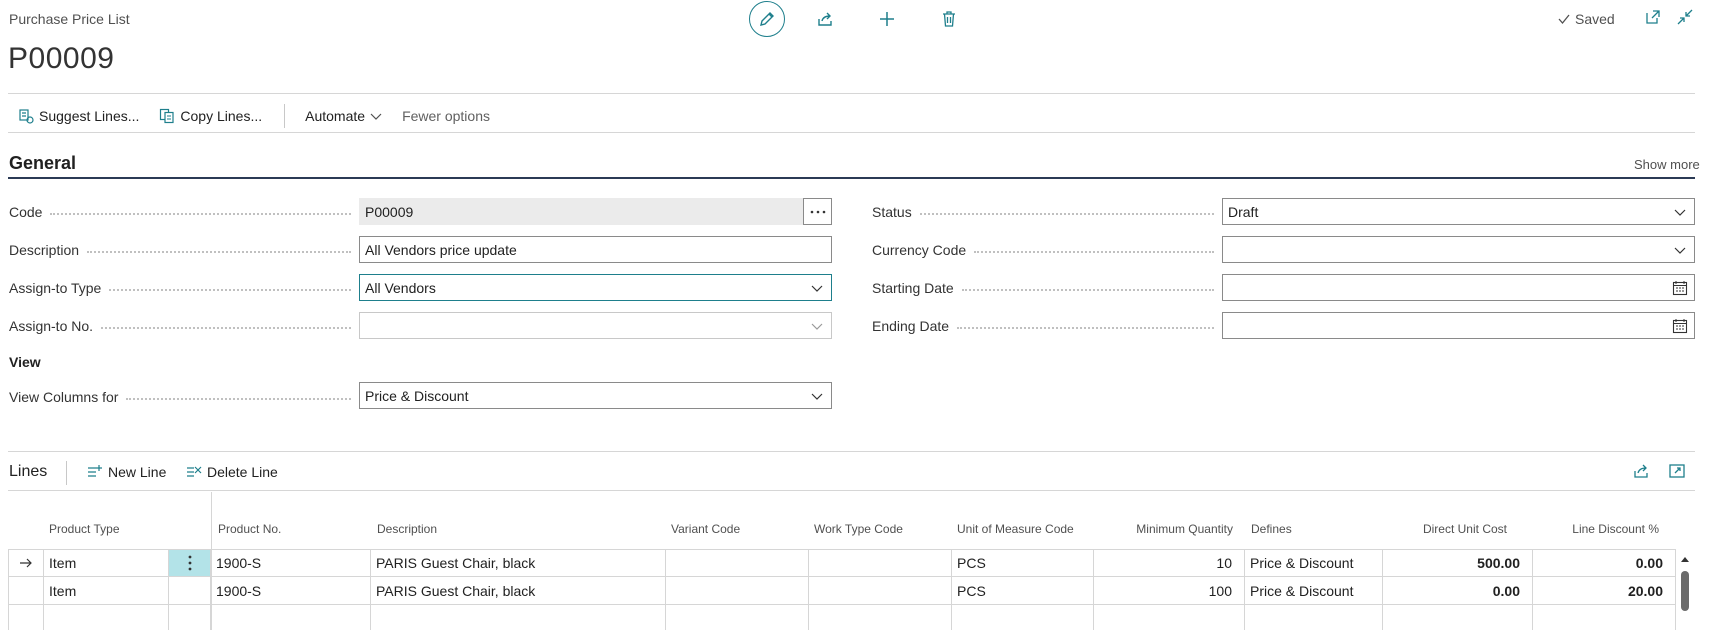 The image size is (1718, 630). What do you see at coordinates (1590, 529) in the screenshot?
I see `col-header-line-discount: Line Discount %` at bounding box center [1590, 529].